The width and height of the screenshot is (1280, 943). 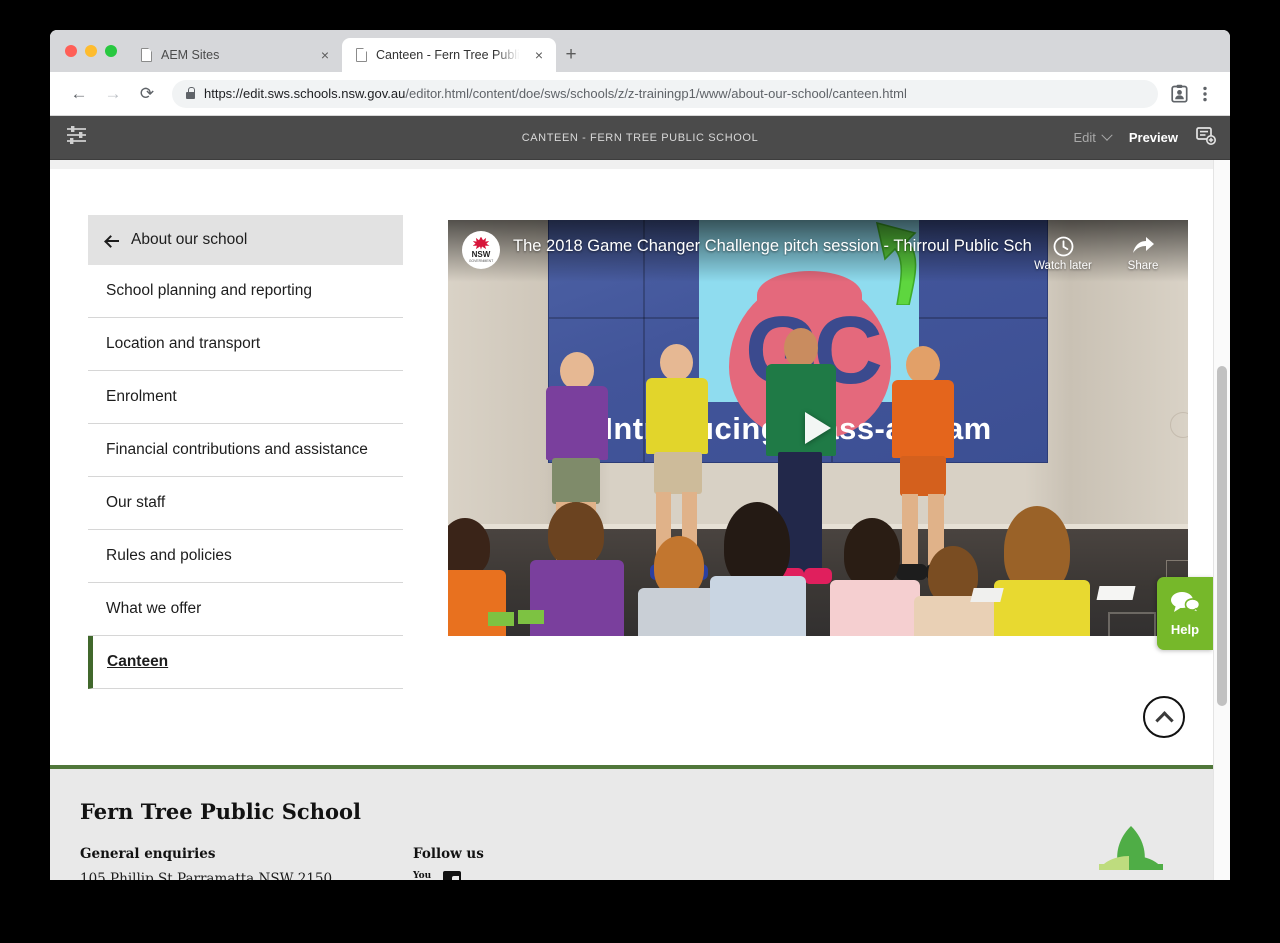 I want to click on three-dot-menu-icon, so click(x=1205, y=94).